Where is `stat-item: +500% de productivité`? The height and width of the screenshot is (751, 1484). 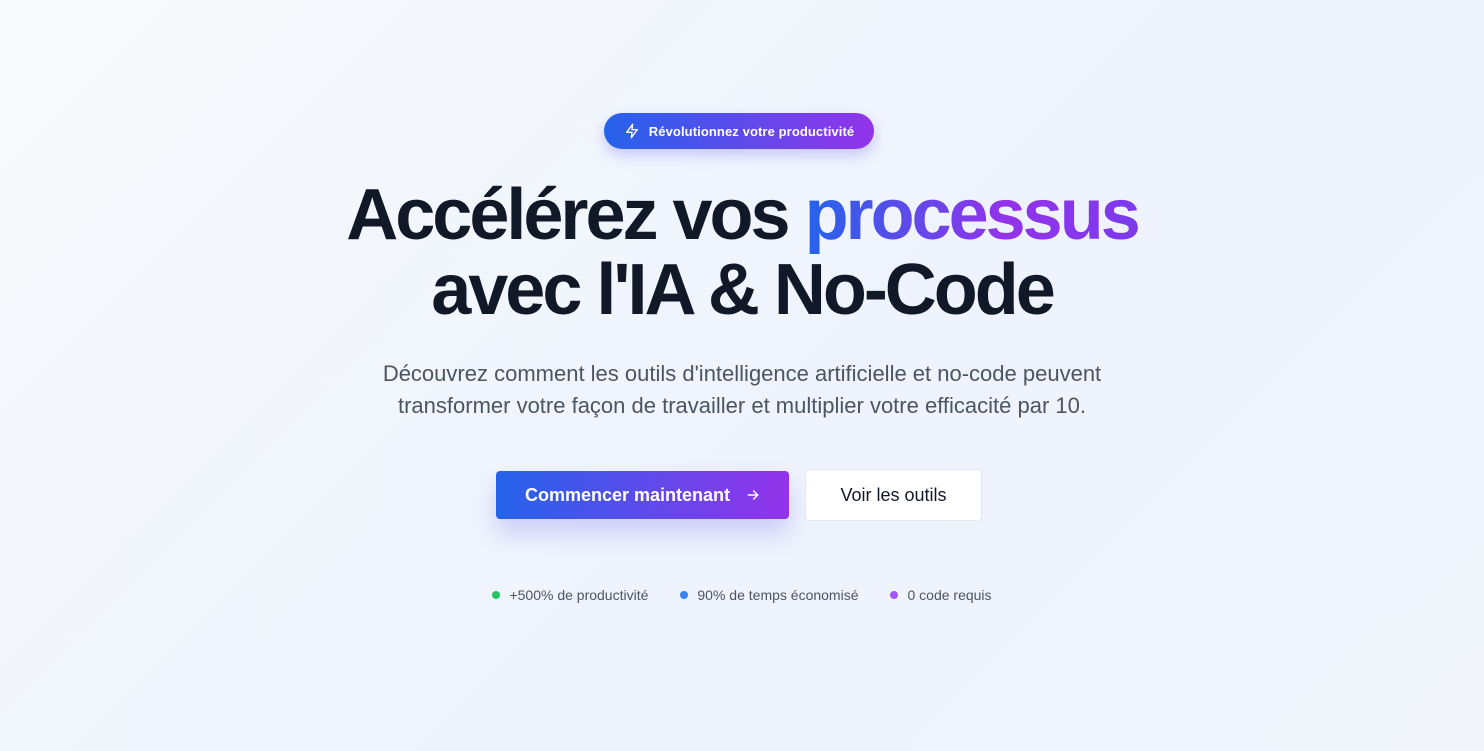 stat-item: +500% de productivité is located at coordinates (570, 595).